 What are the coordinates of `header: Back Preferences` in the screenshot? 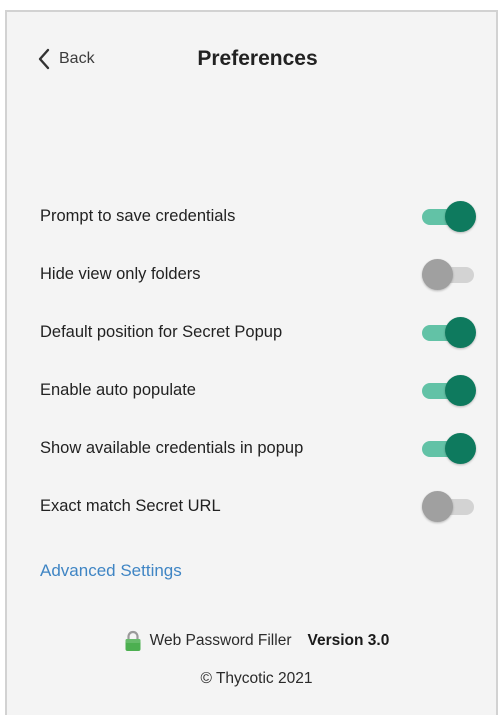 It's located at (251, 62).